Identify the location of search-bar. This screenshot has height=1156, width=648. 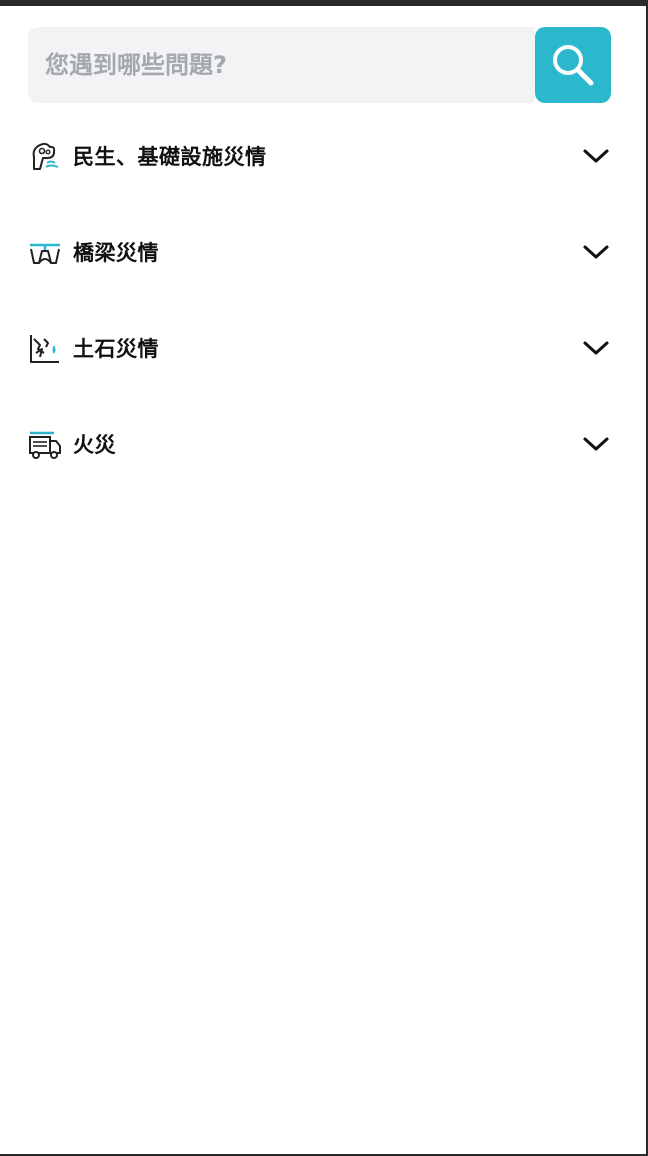
(319, 65).